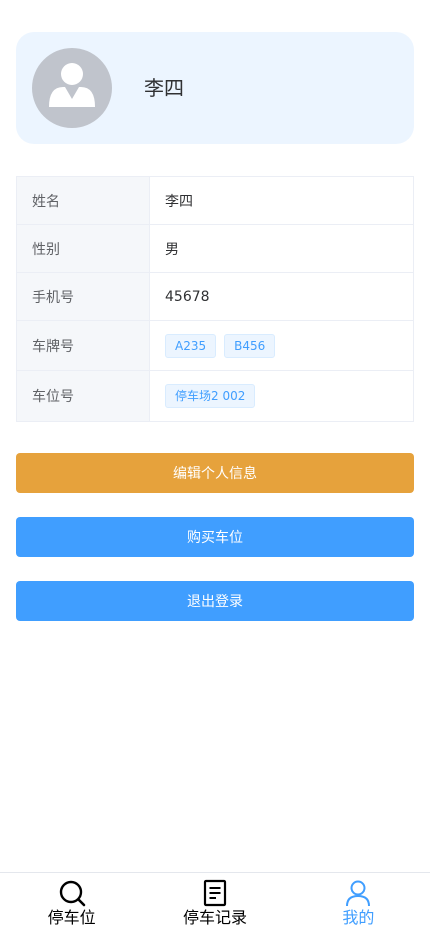 This screenshot has width=430, height=932. Describe the element at coordinates (83, 345) in the screenshot. I see `info-label: 车牌号` at that location.